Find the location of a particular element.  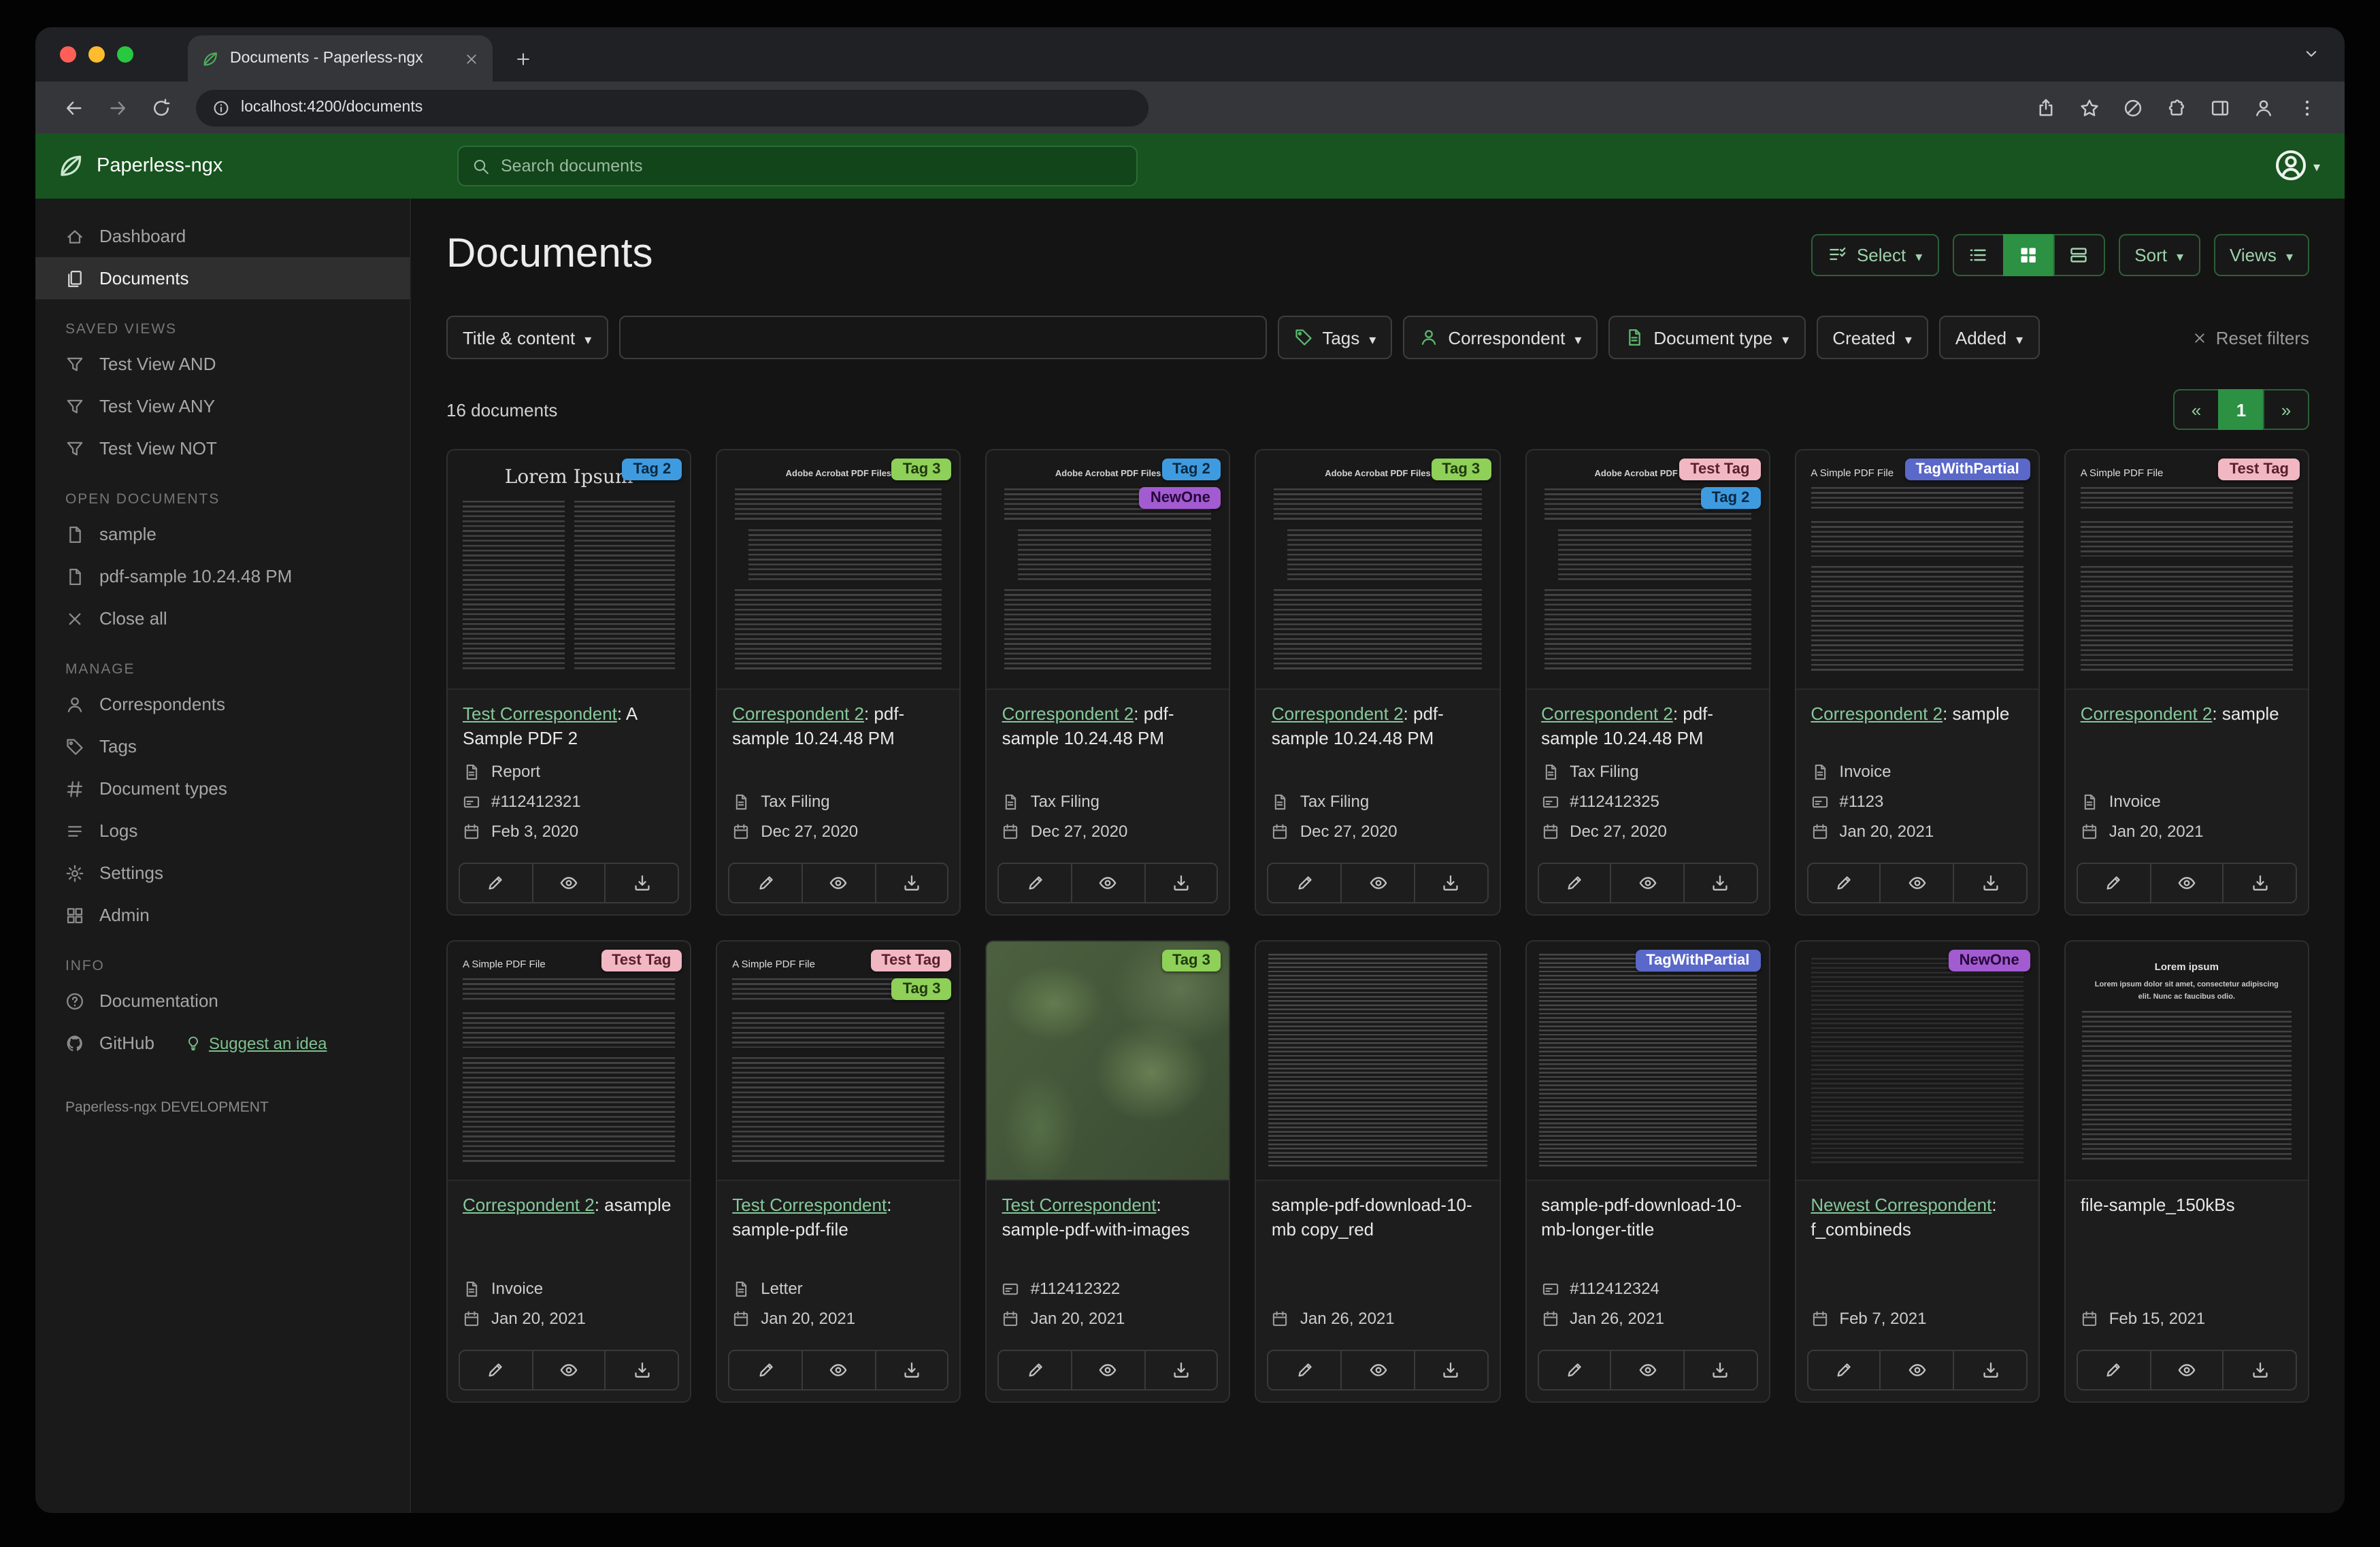

document-thumbnail: Adobe Acrobat PDF Files Tag 3 is located at coordinates (1378, 570).